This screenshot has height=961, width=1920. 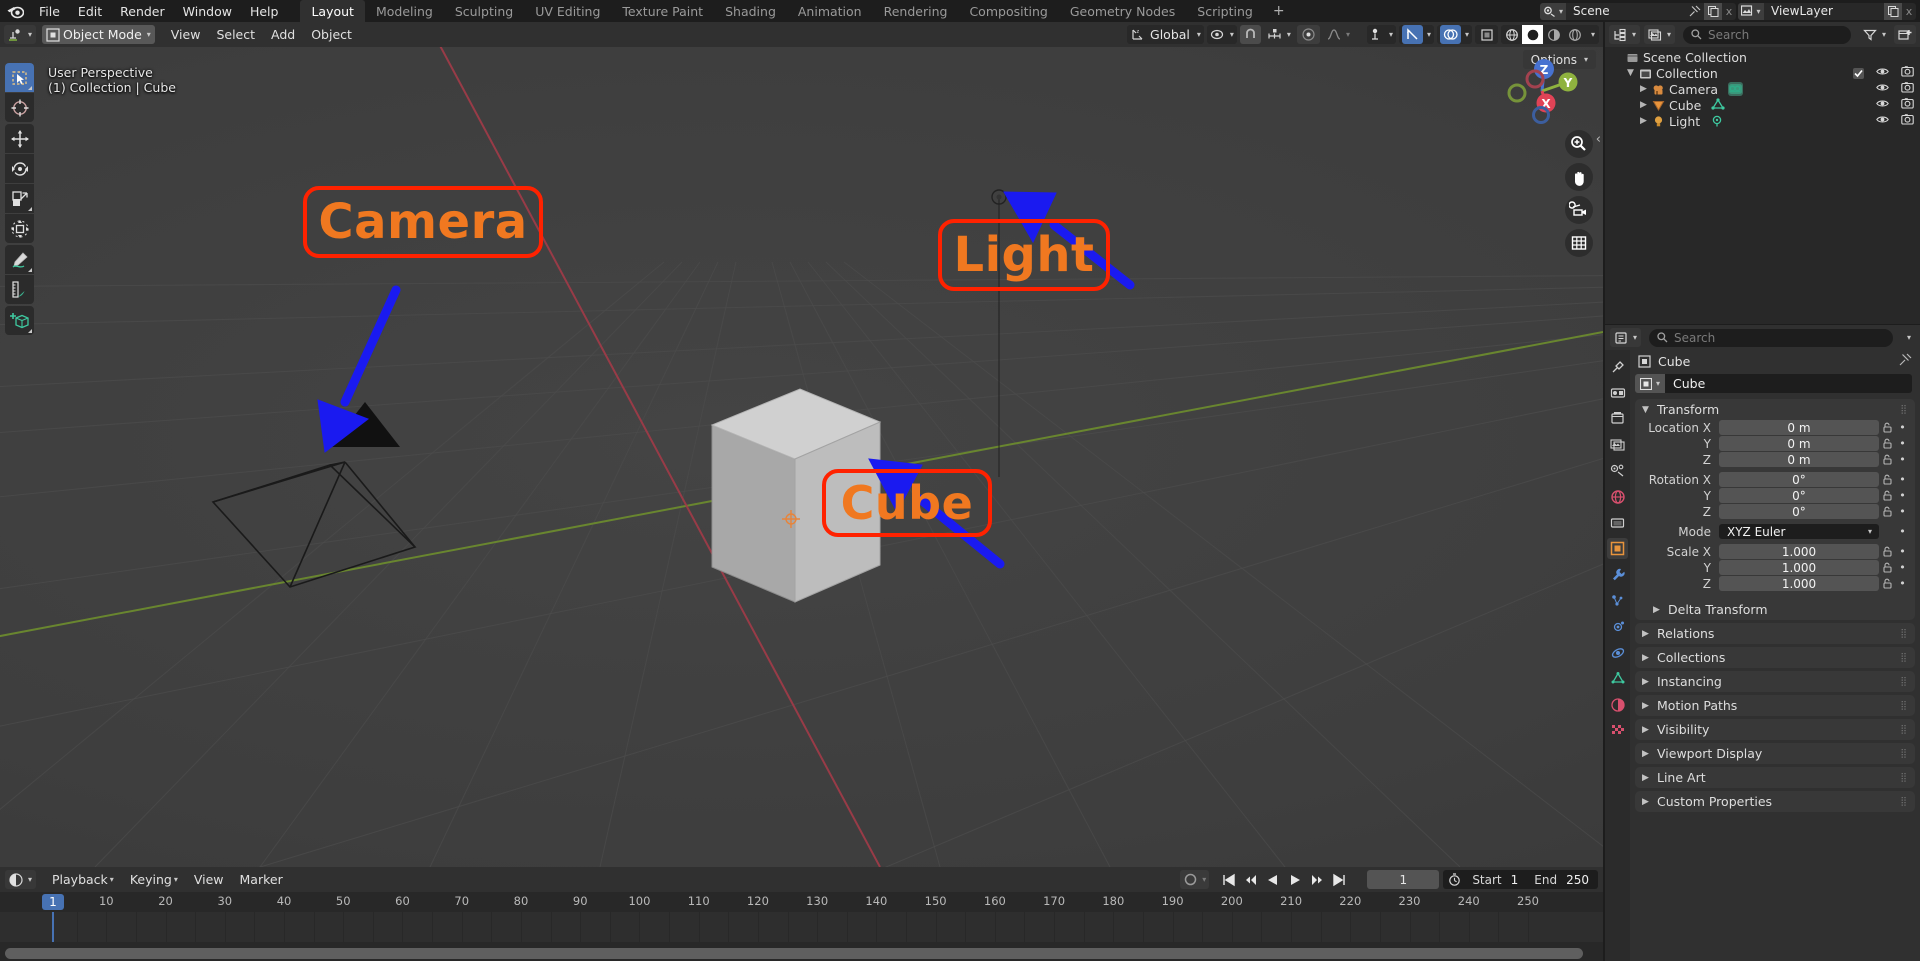 What do you see at coordinates (1279, 11) in the screenshot?
I see `add-workspace-button: +` at bounding box center [1279, 11].